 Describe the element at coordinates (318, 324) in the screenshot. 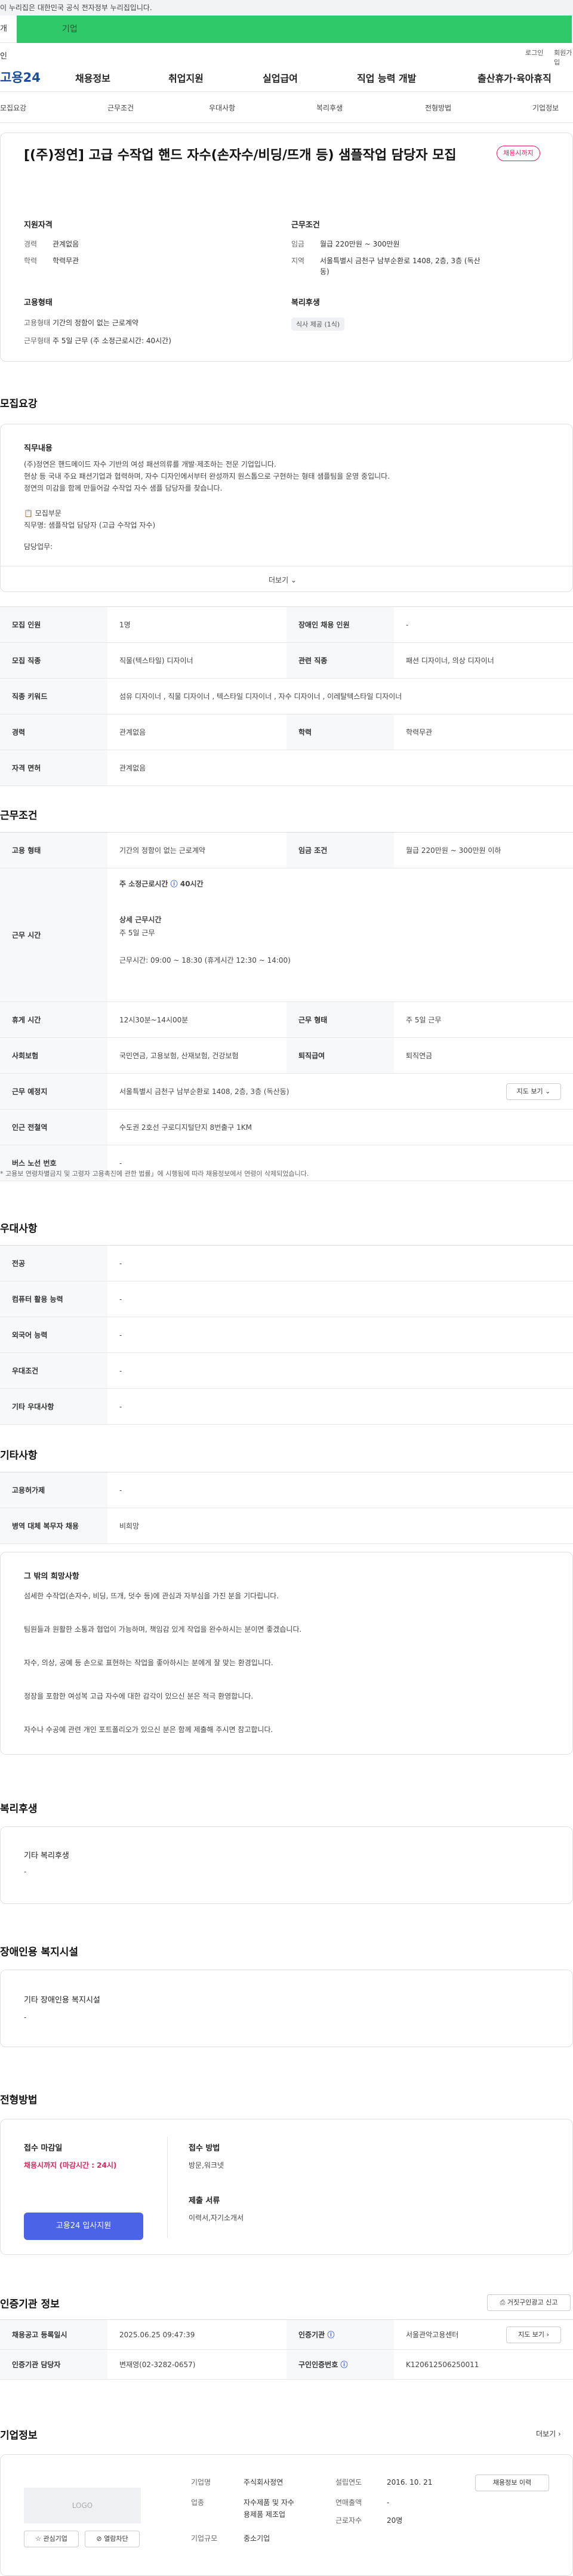

I see `meal-pill: 식사 제공 (1식)` at that location.